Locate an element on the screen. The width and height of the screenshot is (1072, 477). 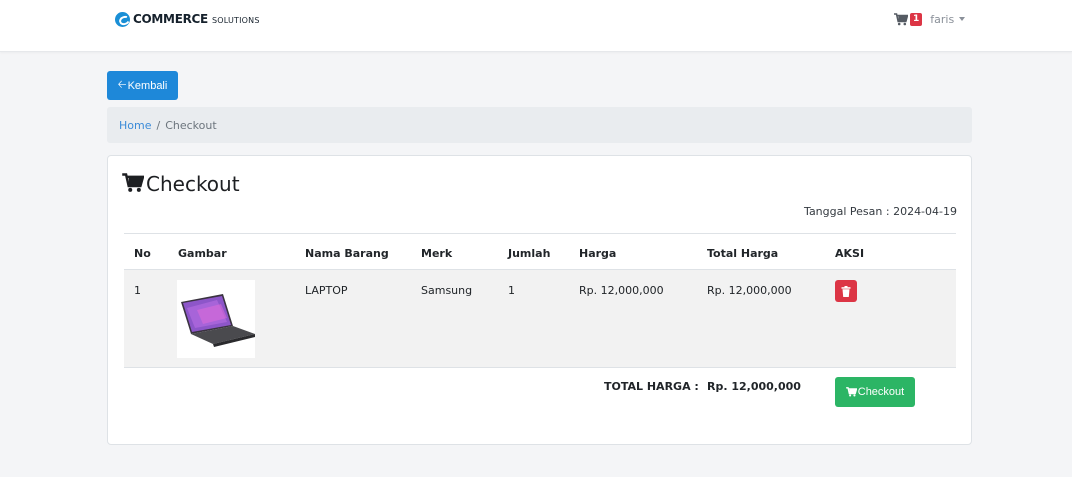
order-date: Tanggal Pesan : 2024-04-19 is located at coordinates (880, 211).